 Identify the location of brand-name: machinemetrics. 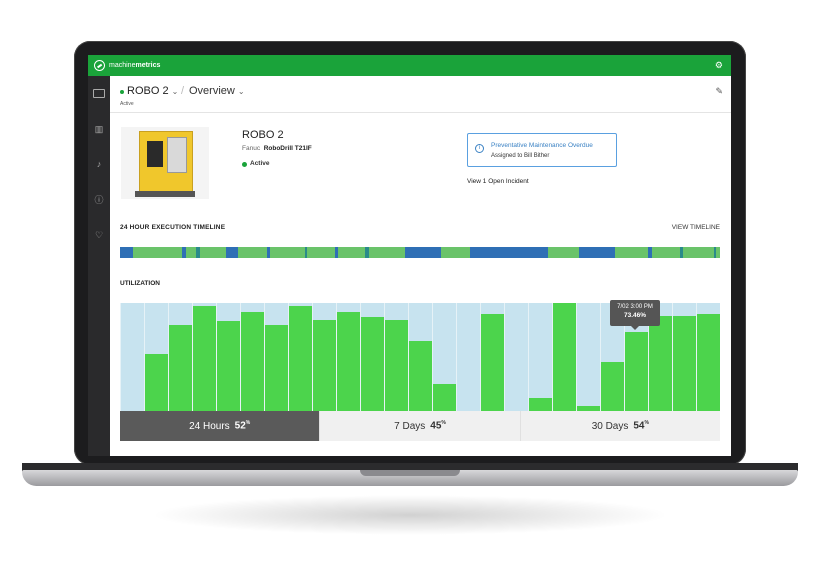
(134, 65).